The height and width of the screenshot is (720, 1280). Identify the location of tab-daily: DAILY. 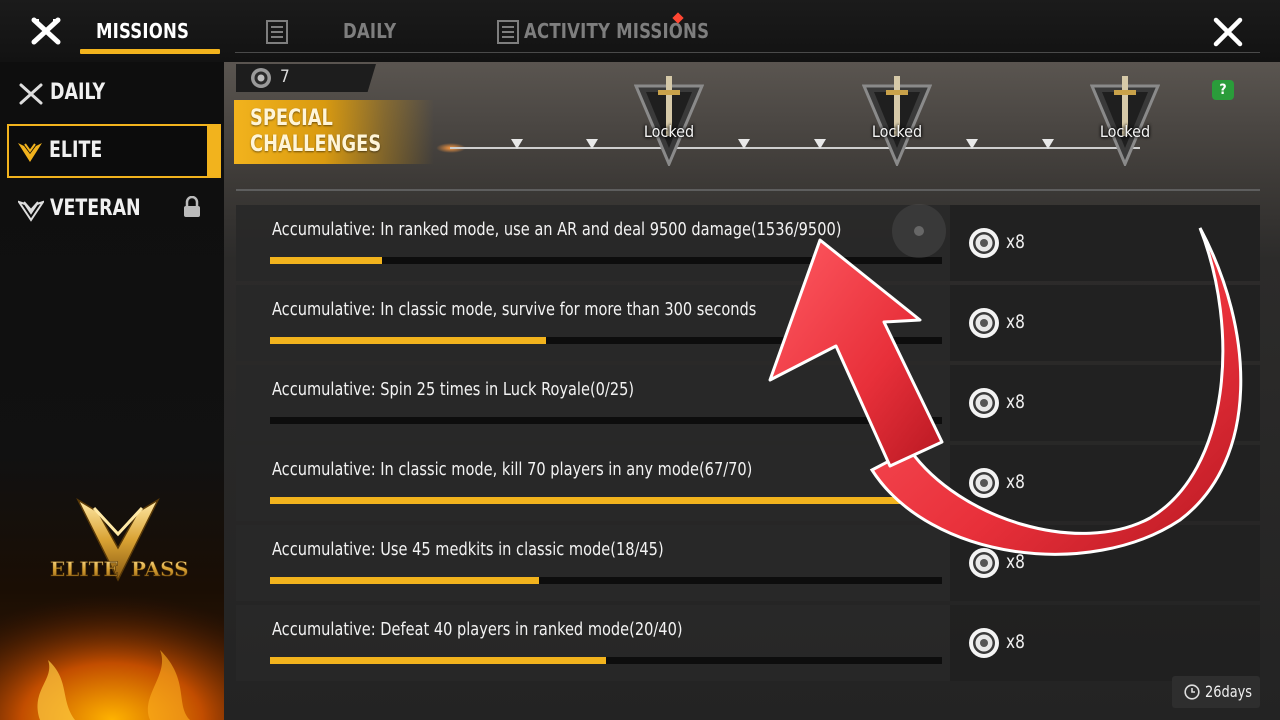
(369, 31).